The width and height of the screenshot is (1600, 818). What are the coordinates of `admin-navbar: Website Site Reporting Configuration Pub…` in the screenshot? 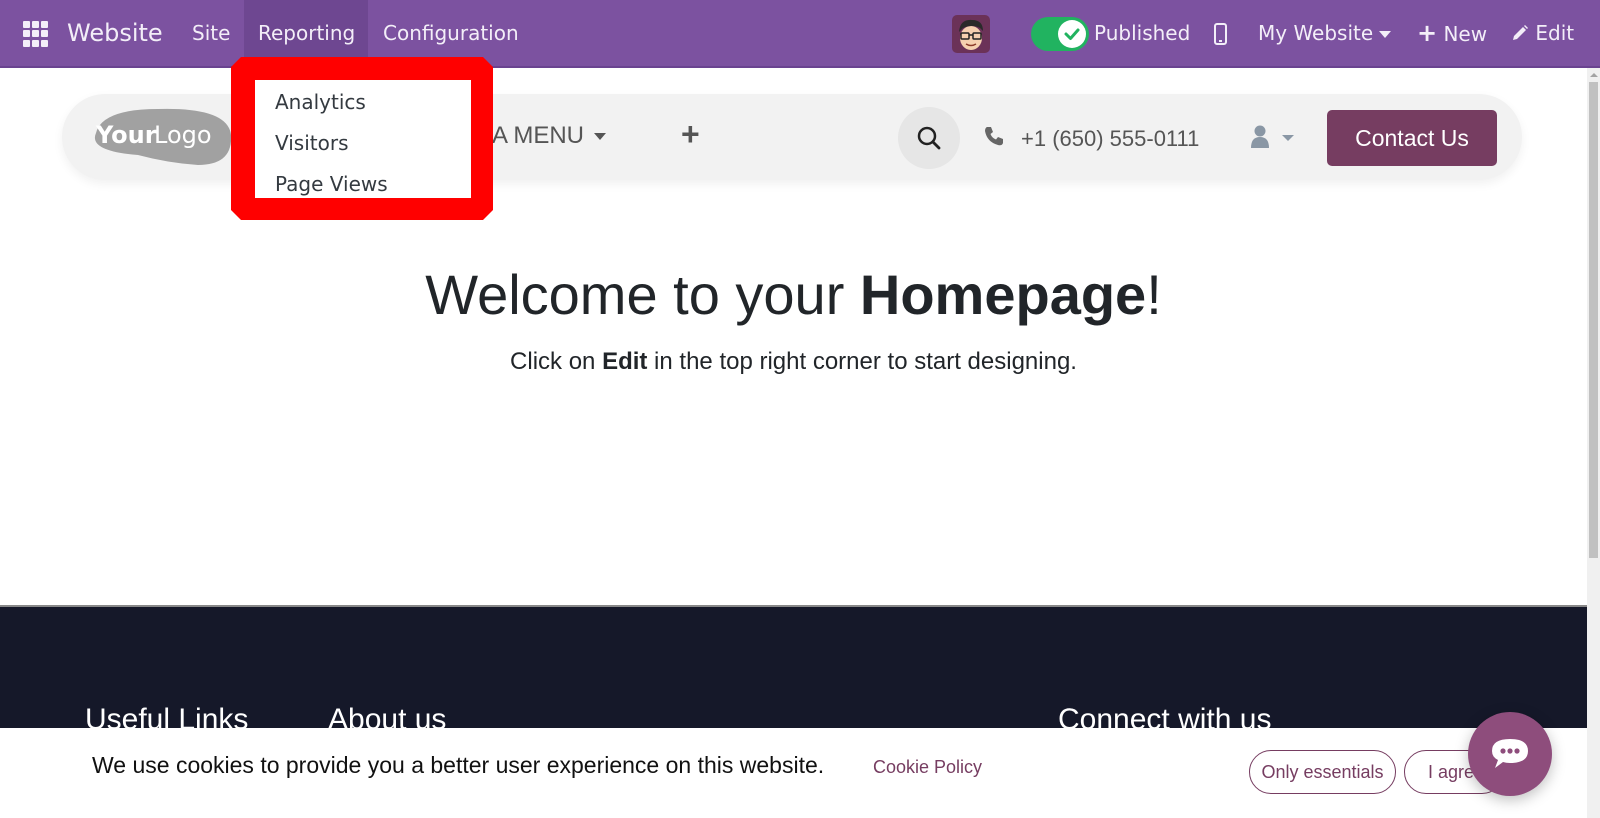 It's located at (800, 34).